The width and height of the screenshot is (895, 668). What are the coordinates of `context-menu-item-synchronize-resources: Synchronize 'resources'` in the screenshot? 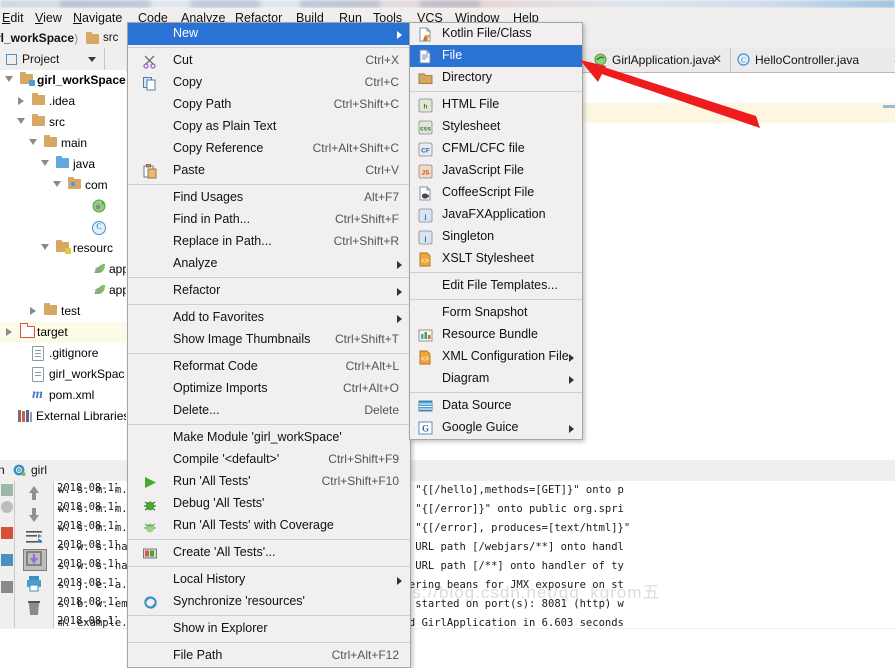 It's located at (269, 602).